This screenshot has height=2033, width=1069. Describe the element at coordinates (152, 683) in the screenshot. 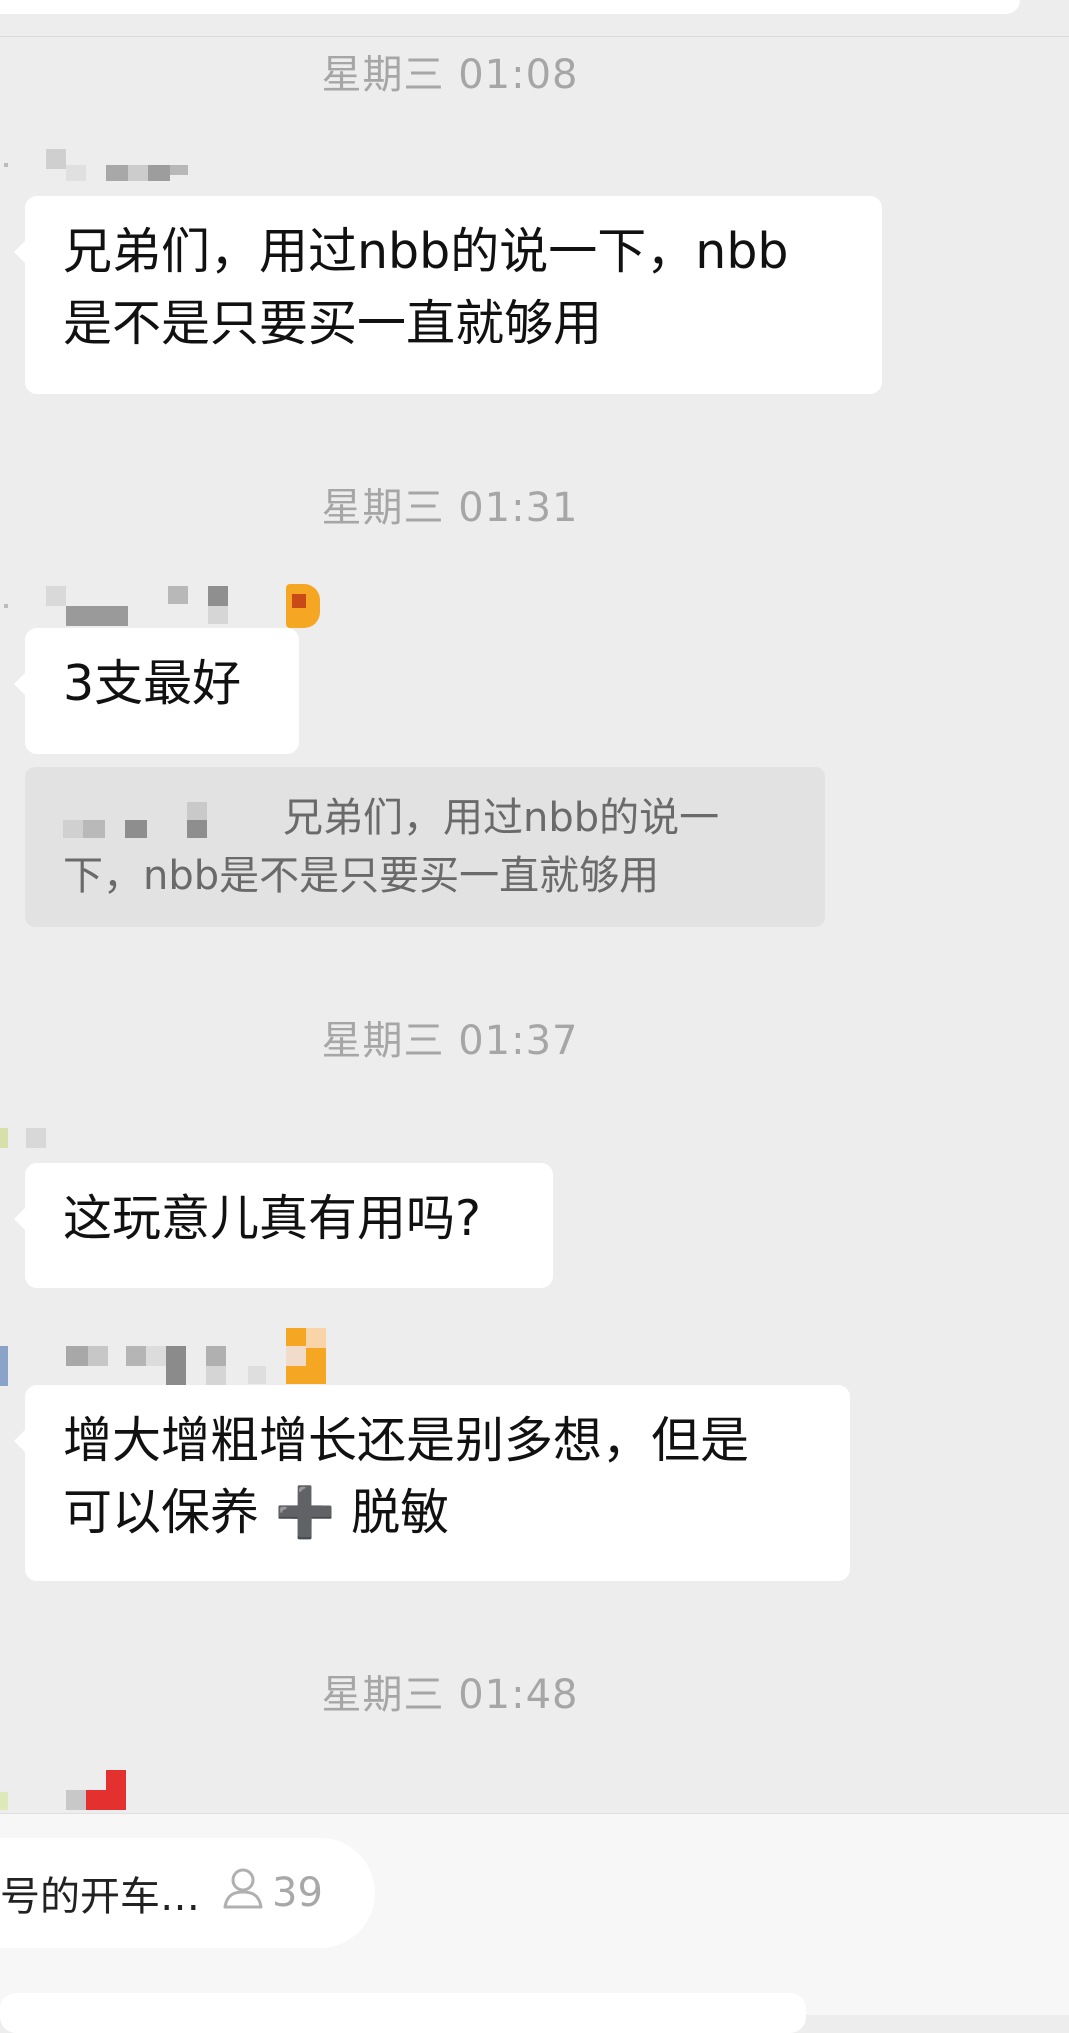

I see `message-text-line: 3支最好` at that location.